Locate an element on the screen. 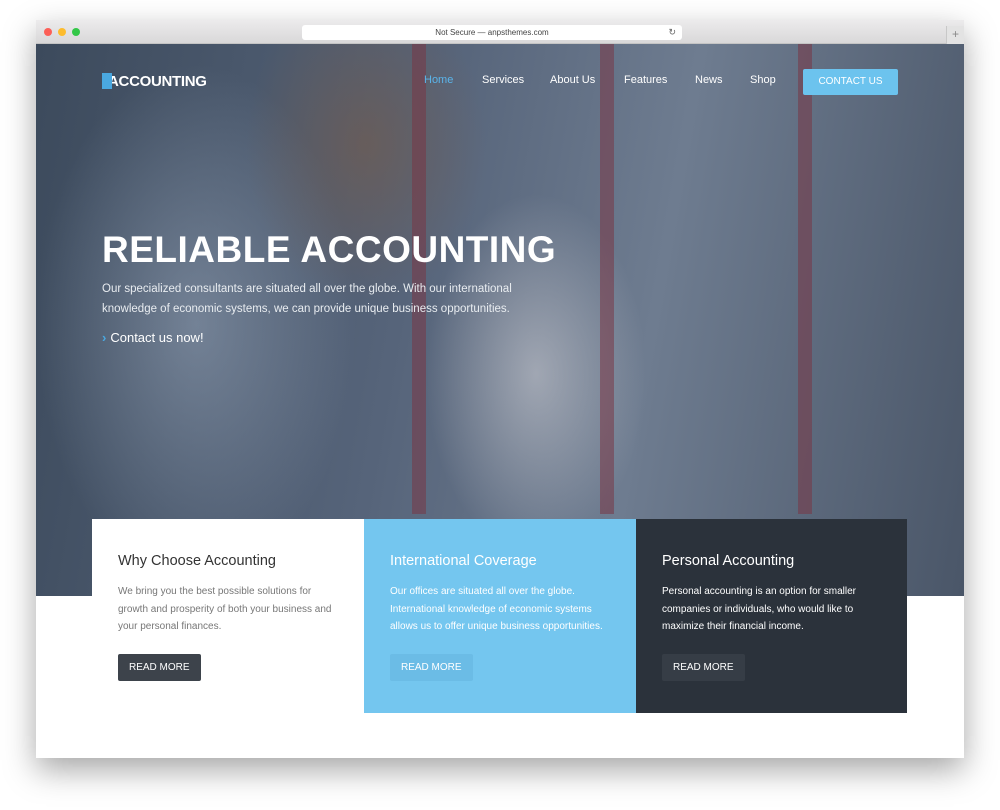  nav-about-us: About Us is located at coordinates (572, 80).